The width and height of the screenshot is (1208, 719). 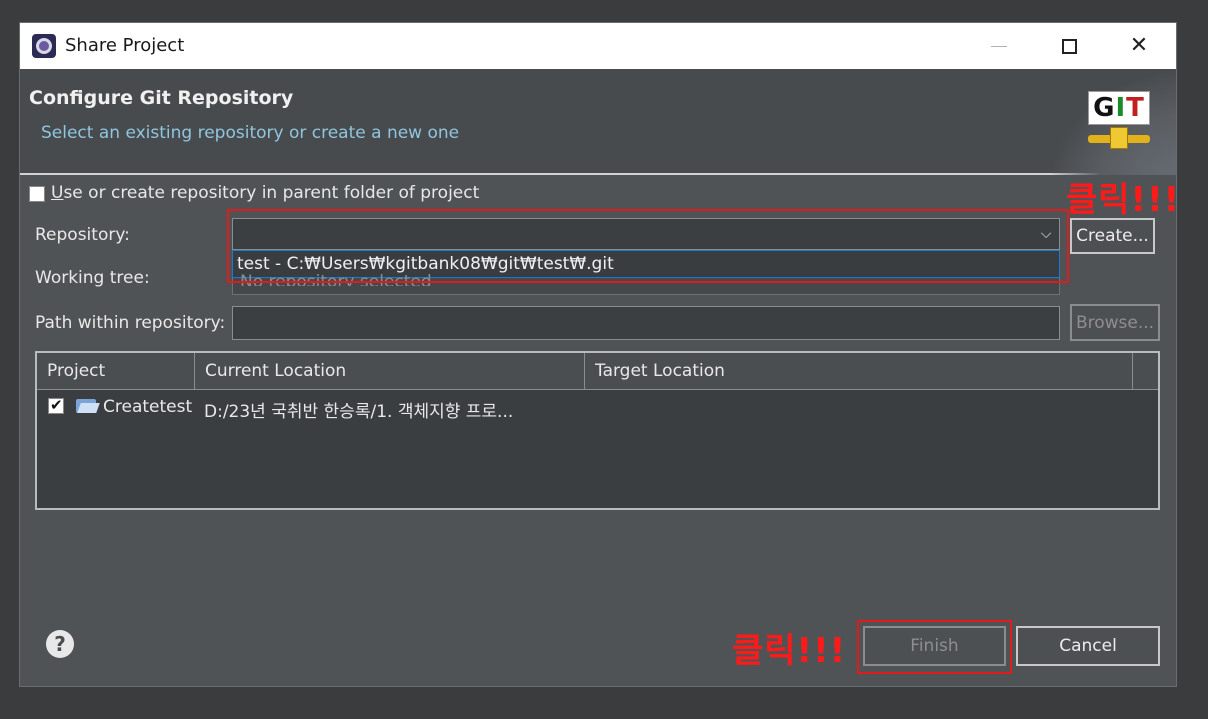 What do you see at coordinates (56, 405) in the screenshot?
I see `project-row-checkbox` at bounding box center [56, 405].